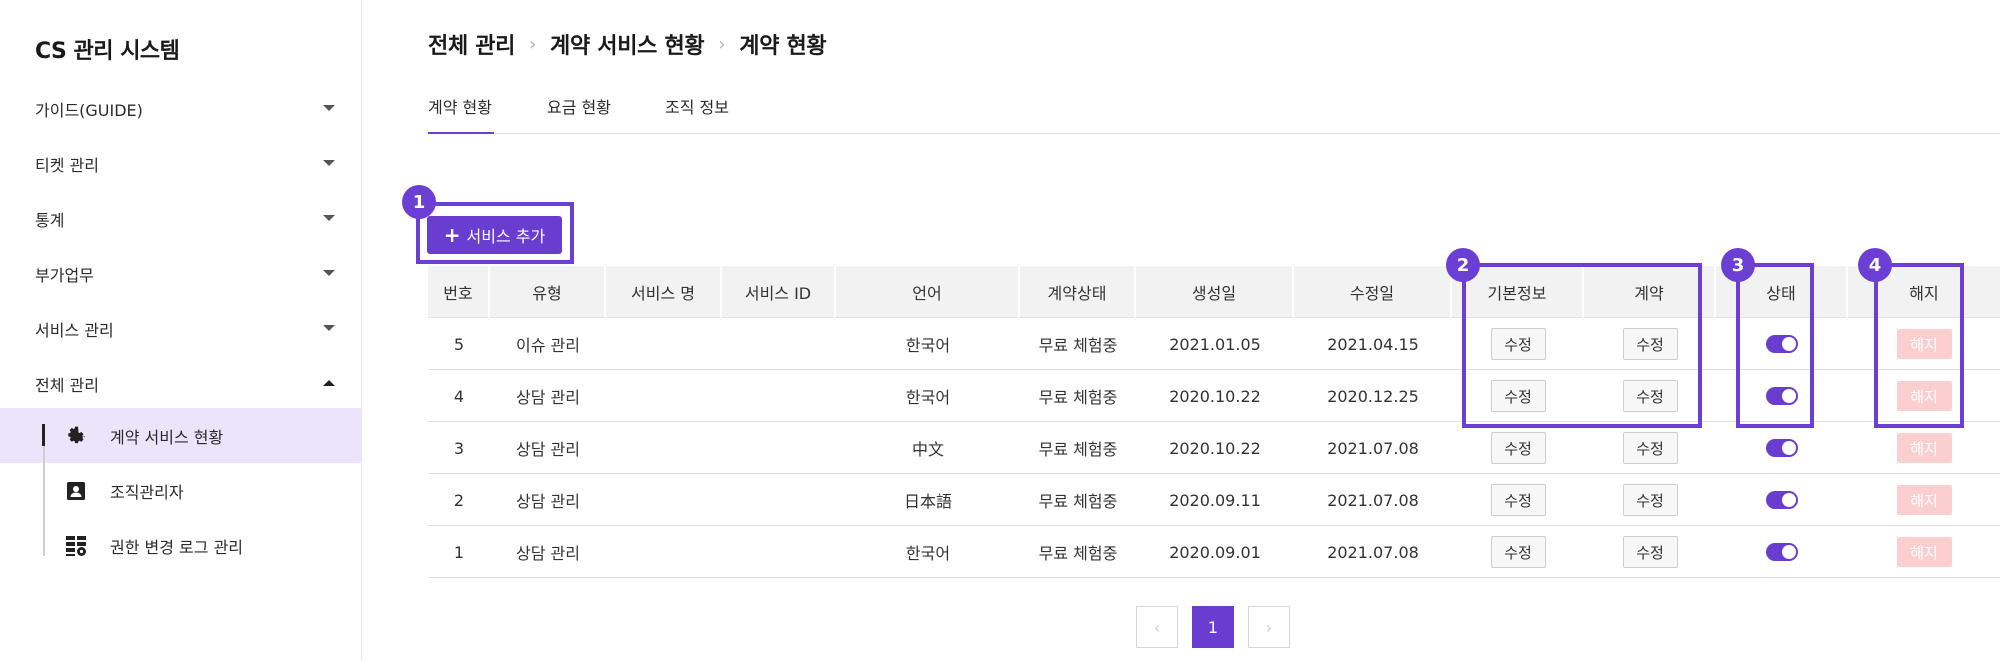  Describe the element at coordinates (459, 396) in the screenshot. I see `cell-number: 4` at that location.